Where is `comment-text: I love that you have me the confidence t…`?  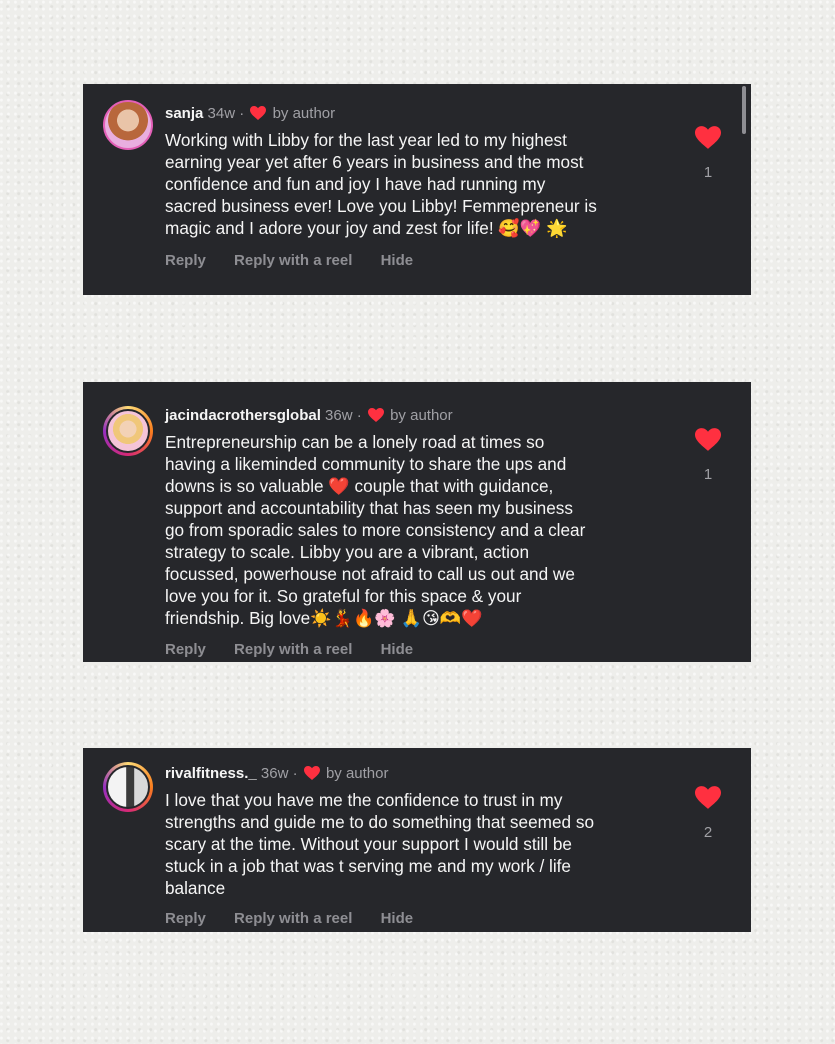
comment-text: I love that you have me the confidence t… is located at coordinates (379, 844).